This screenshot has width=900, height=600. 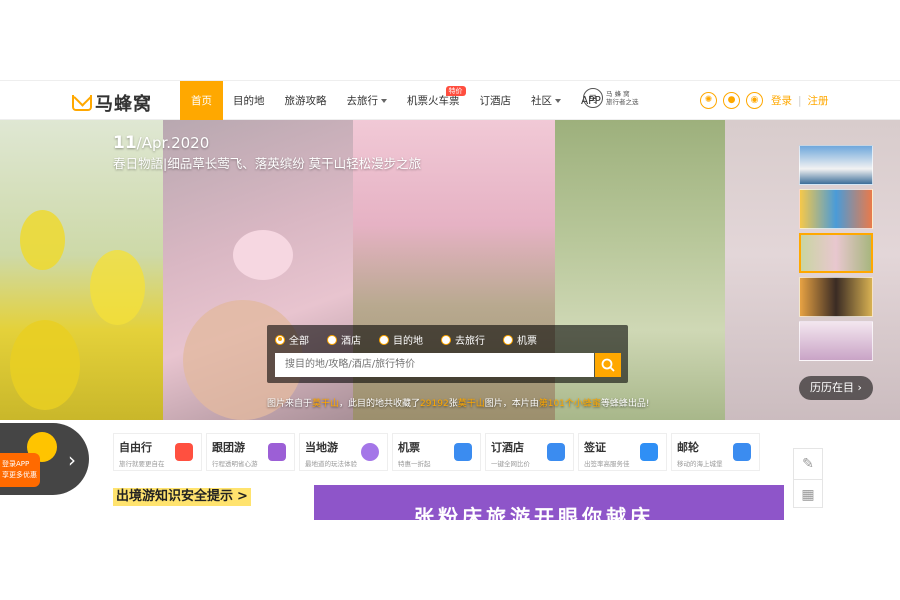 I want to click on nav-item-destination: 目的地, so click(x=249, y=101).